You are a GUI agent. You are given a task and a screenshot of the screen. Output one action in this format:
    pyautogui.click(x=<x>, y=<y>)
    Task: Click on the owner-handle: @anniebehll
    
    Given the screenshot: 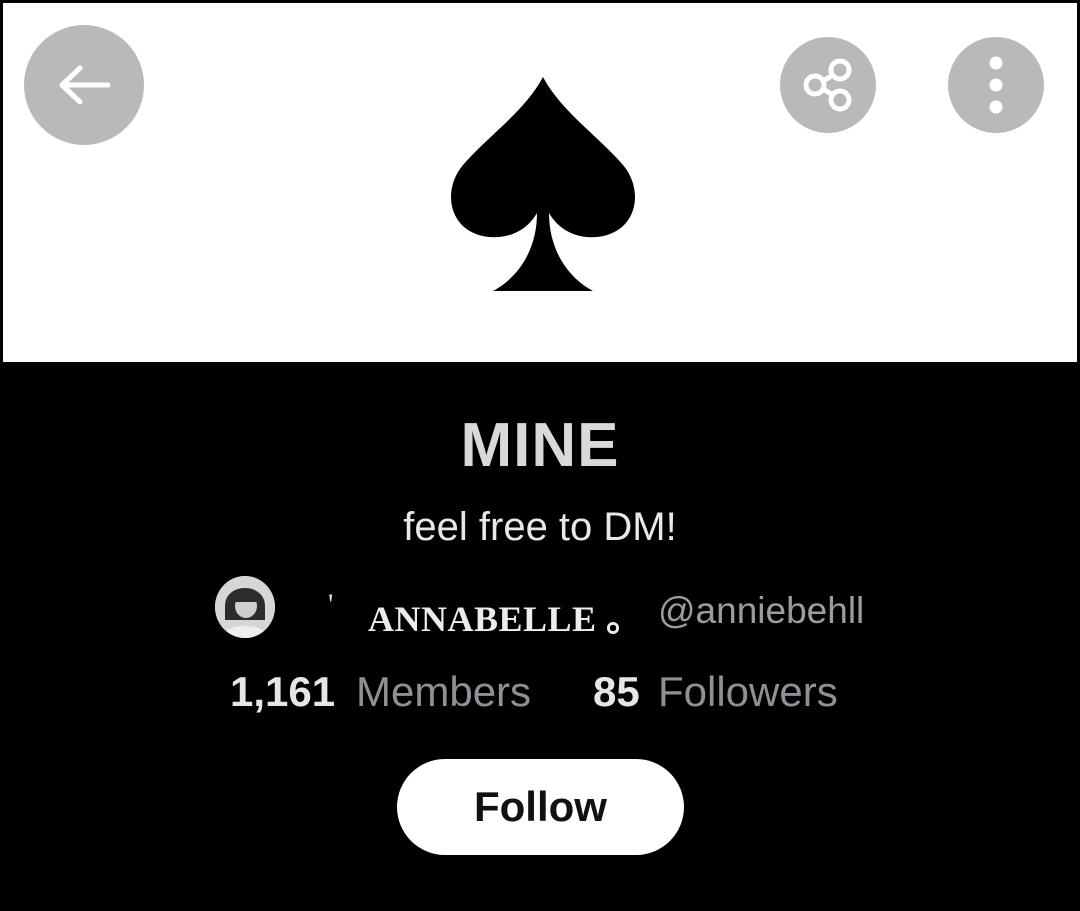 What is the action you would take?
    pyautogui.click(x=761, y=611)
    